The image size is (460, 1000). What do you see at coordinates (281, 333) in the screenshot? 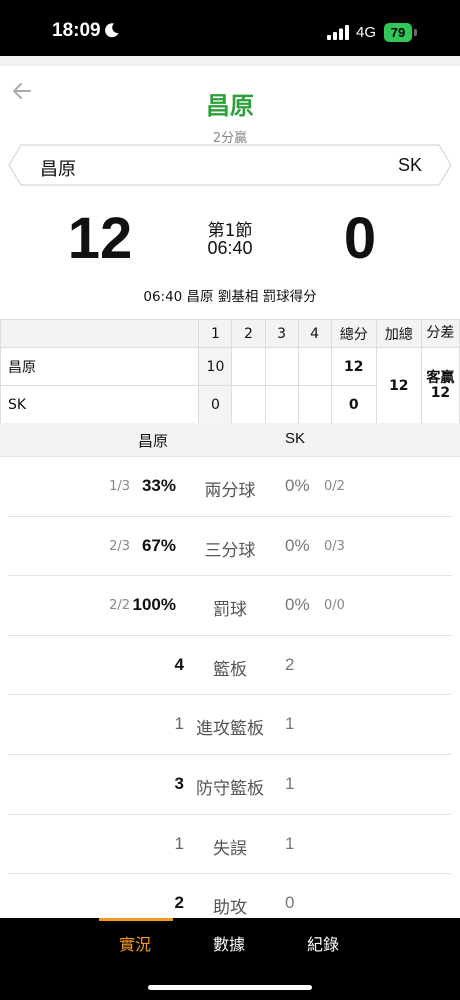
I see `header-cell-q3: 3` at bounding box center [281, 333].